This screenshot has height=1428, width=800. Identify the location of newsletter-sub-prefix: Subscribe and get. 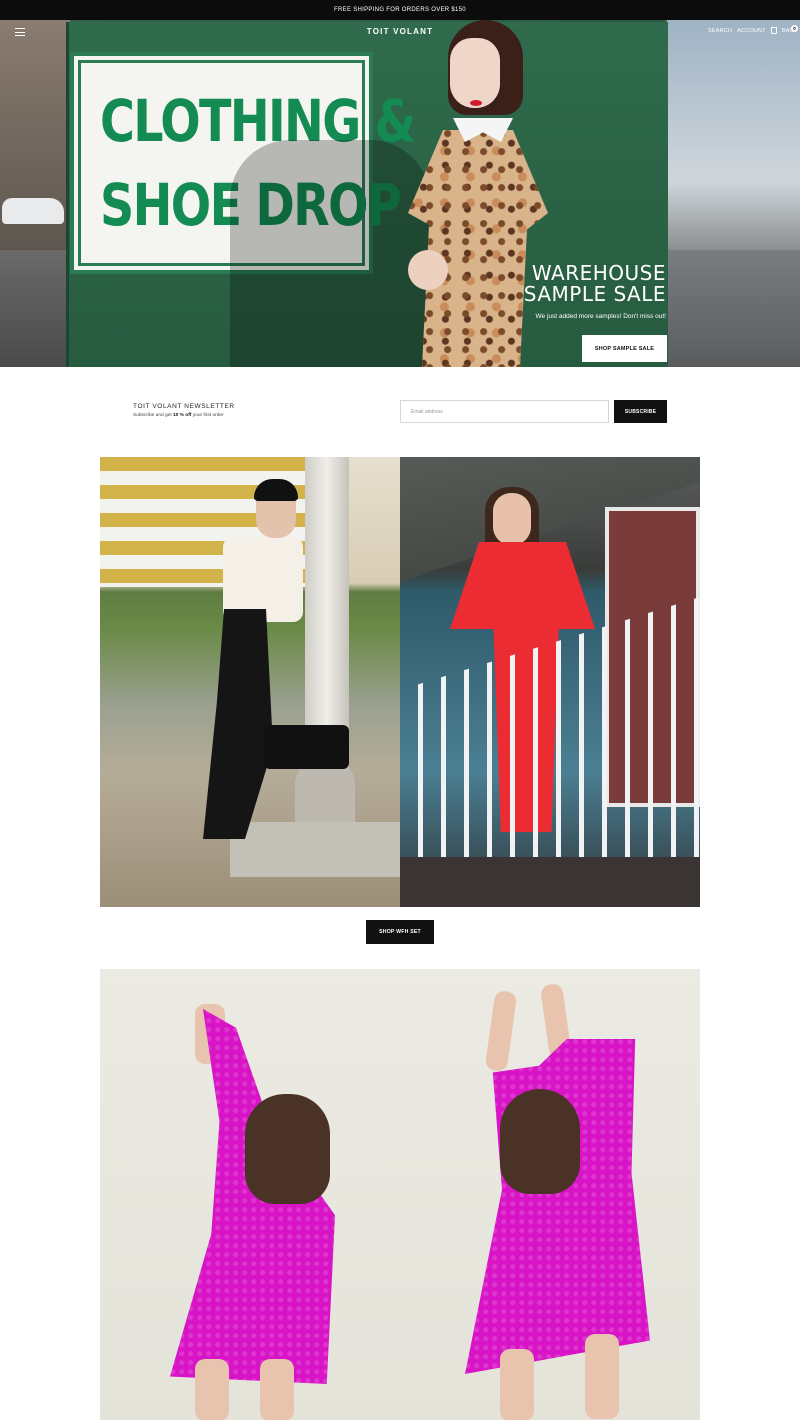
(152, 415).